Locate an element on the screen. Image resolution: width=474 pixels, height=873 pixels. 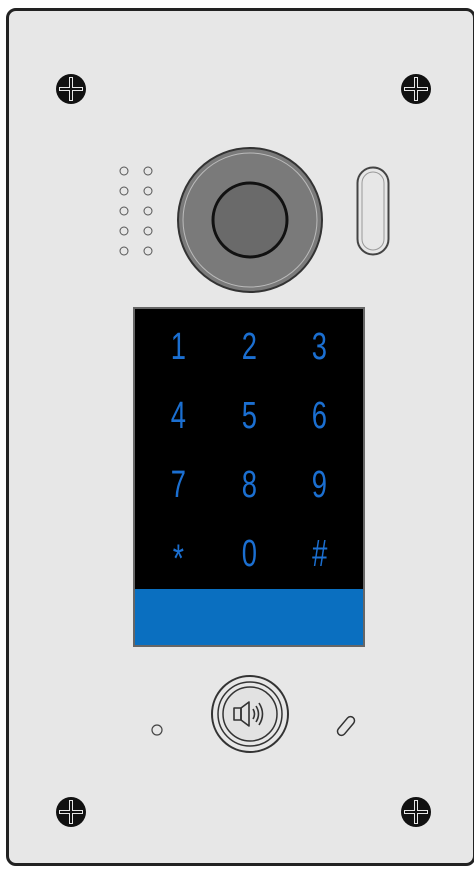
speaker-icon is located at coordinates (248, 714).